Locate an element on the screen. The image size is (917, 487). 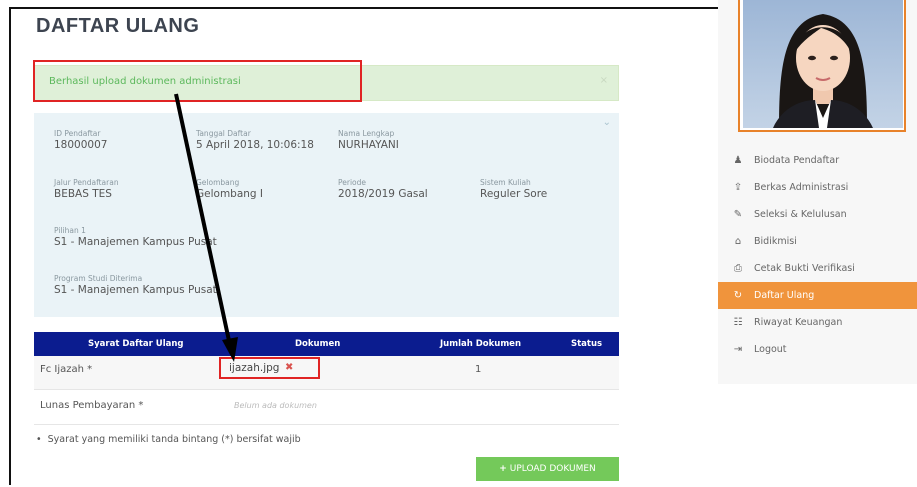
cell-dokumen: Belum ada dokumen is located at coordinates (275, 405).